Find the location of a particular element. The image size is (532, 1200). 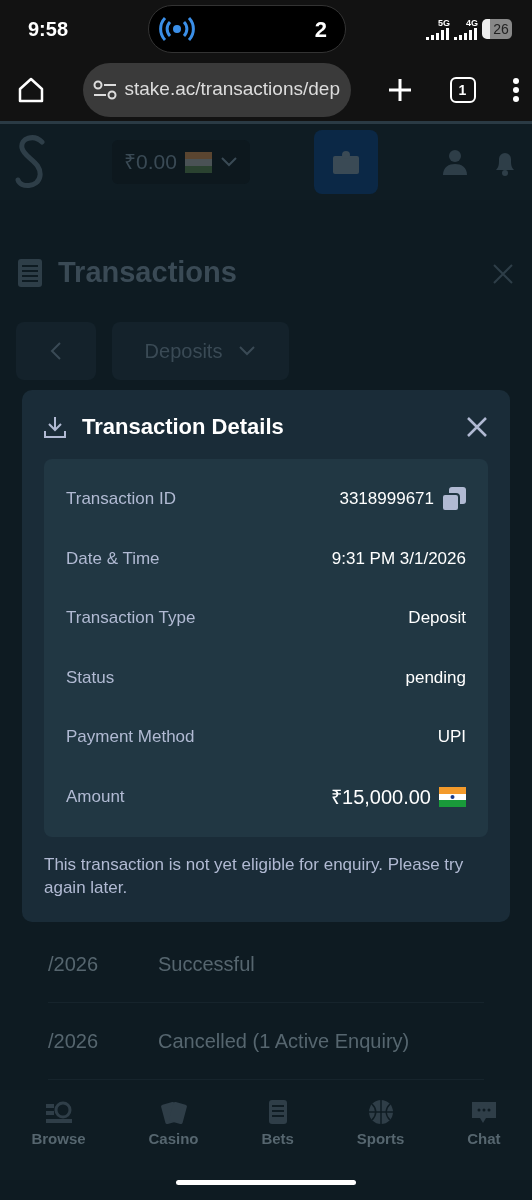

detail-label: Transaction ID is located at coordinates (121, 499).